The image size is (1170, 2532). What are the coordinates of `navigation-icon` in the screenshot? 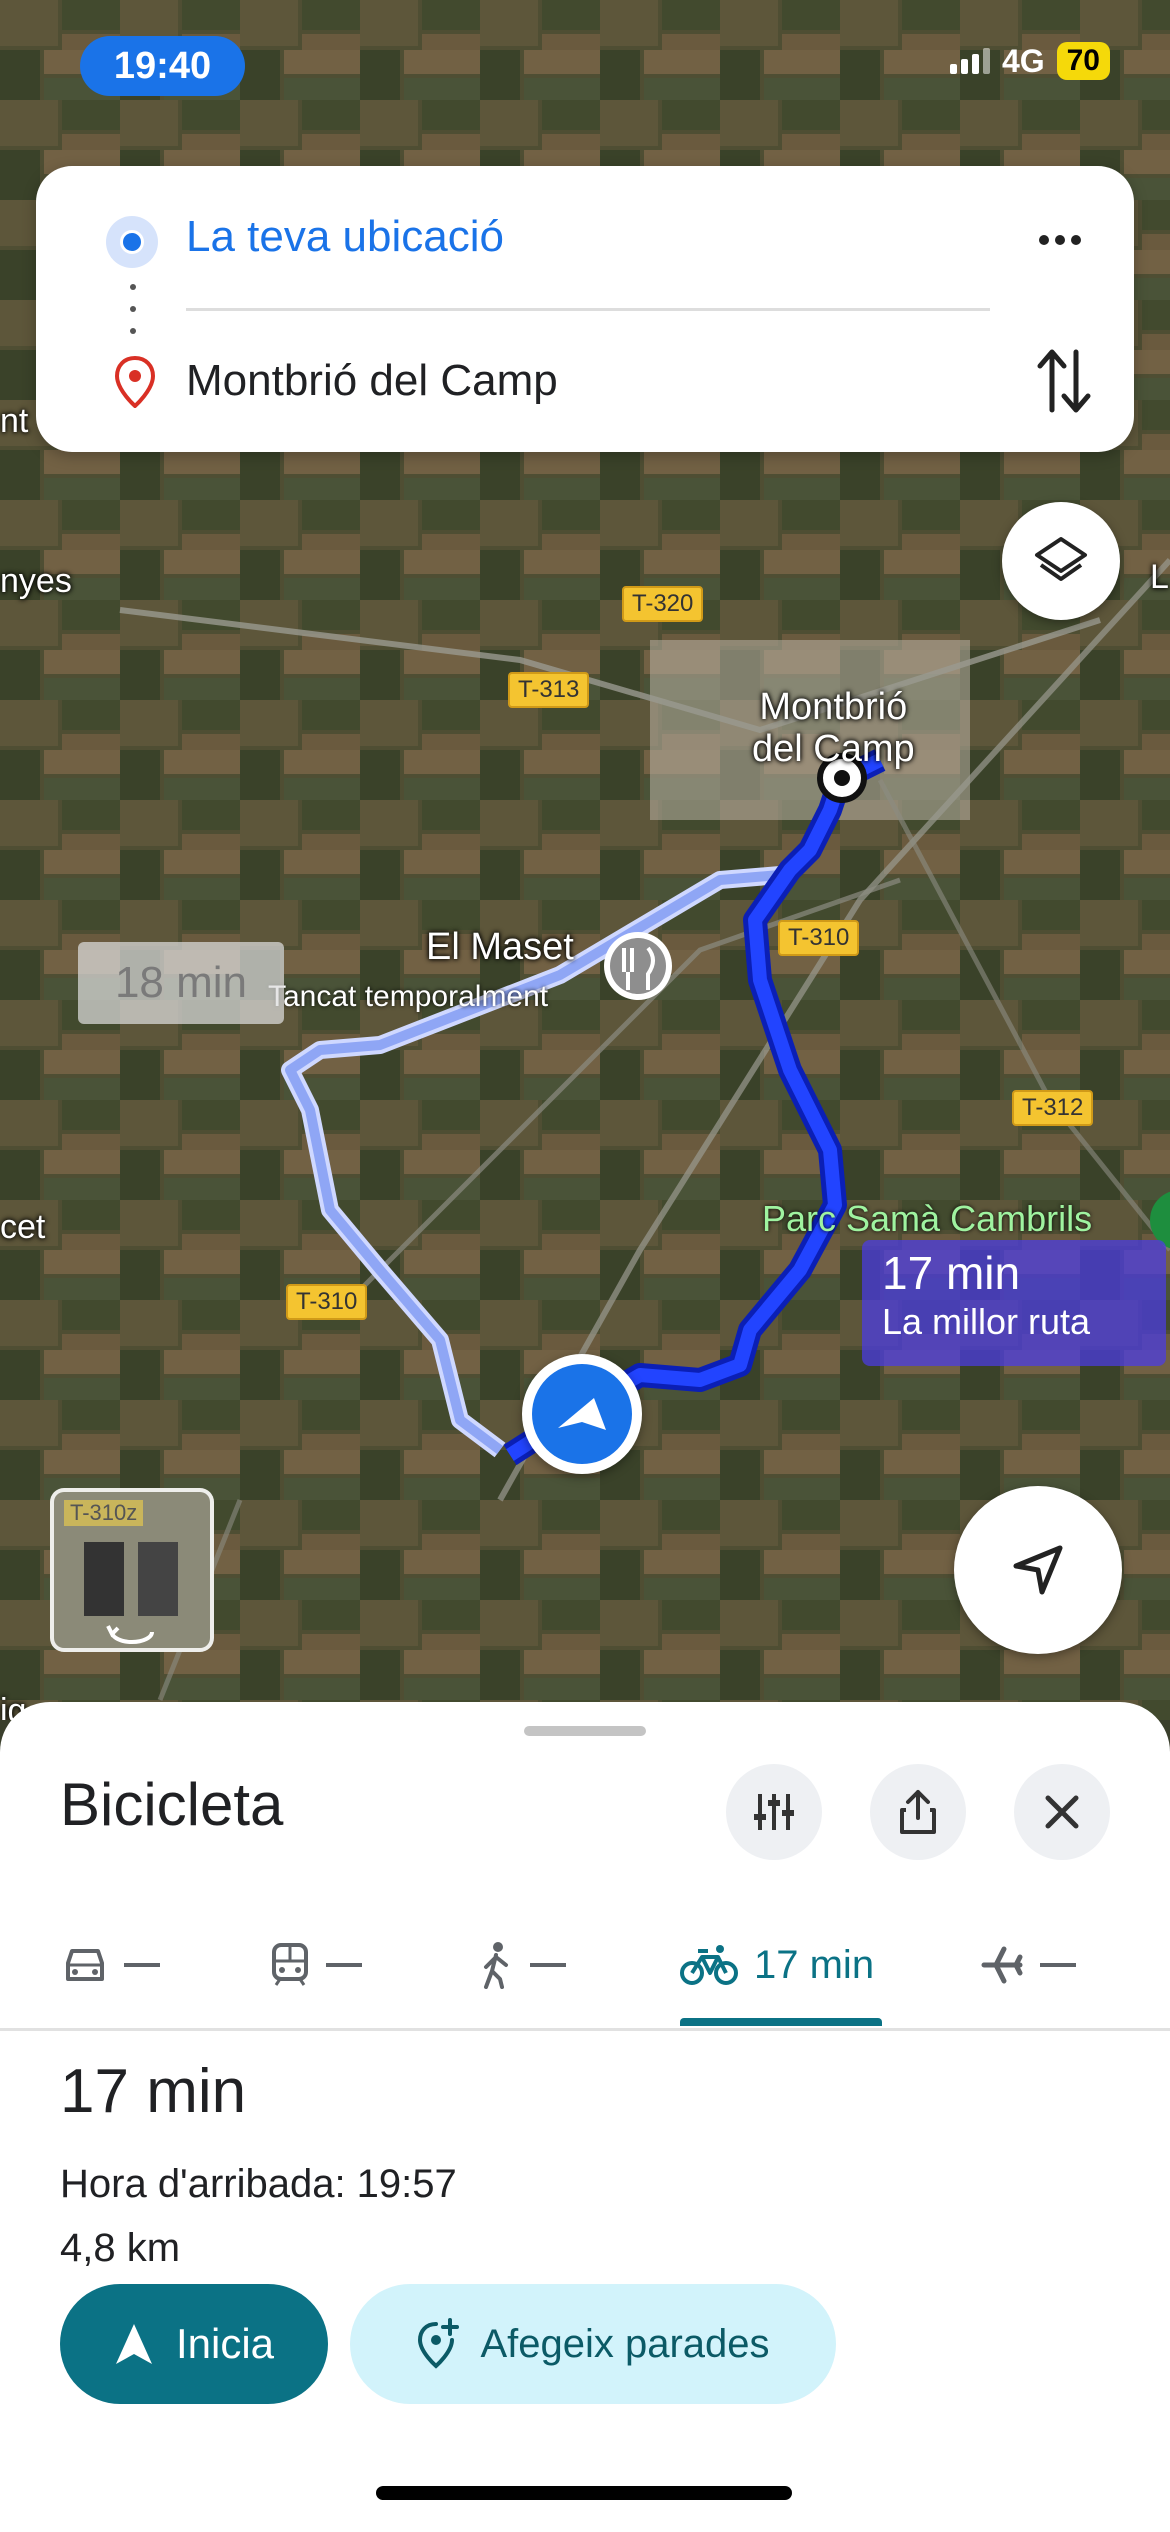 It's located at (133, 2344).